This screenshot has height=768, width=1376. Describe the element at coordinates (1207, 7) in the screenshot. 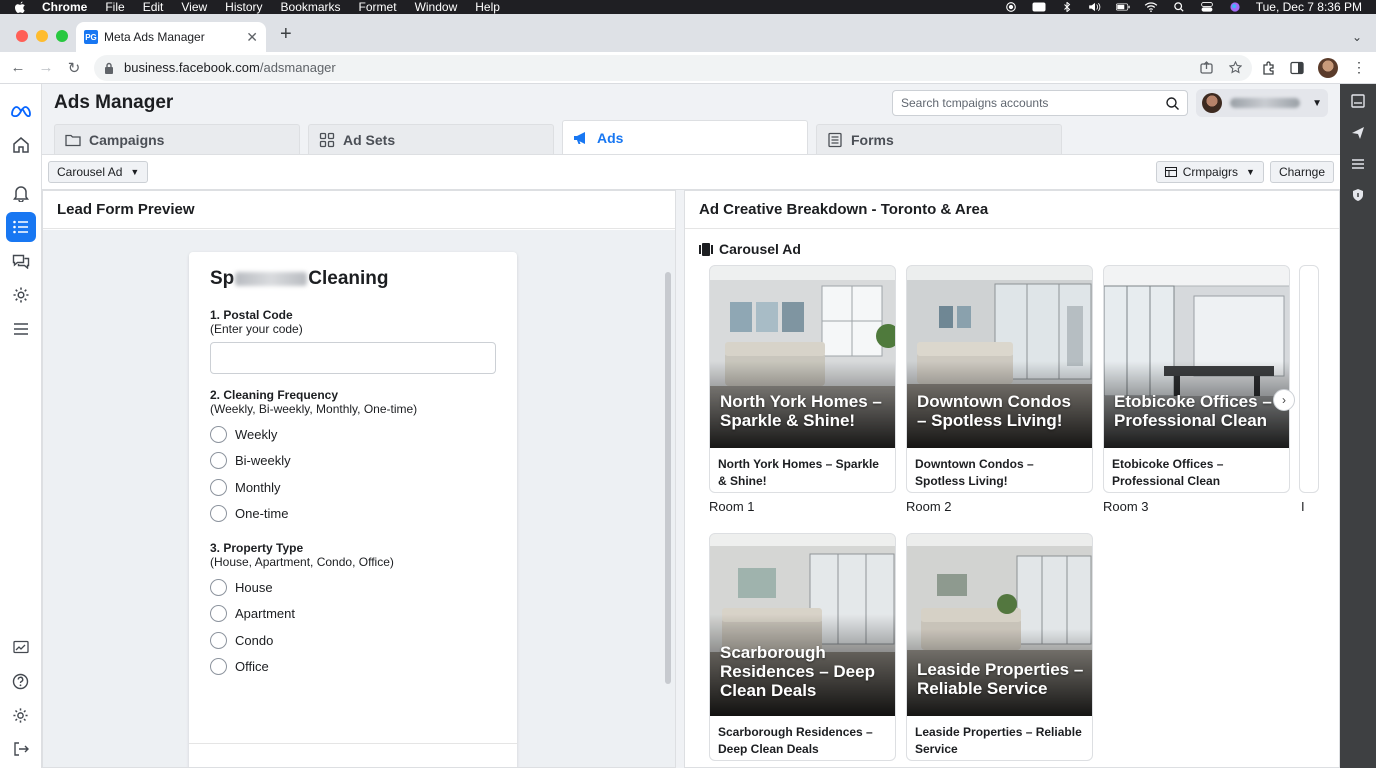

I see `control-center-icon` at that location.